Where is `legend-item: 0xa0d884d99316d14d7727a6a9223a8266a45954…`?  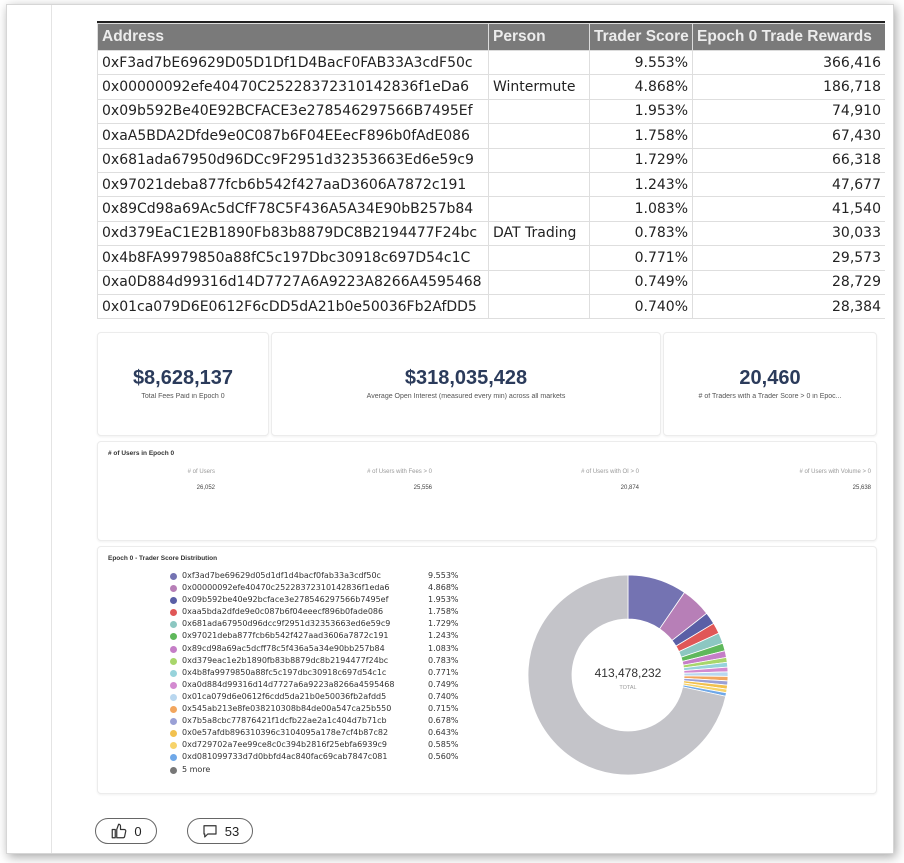
legend-item: 0xa0d884d99316d14d7727a6a9223a8266a45954… is located at coordinates (314, 685).